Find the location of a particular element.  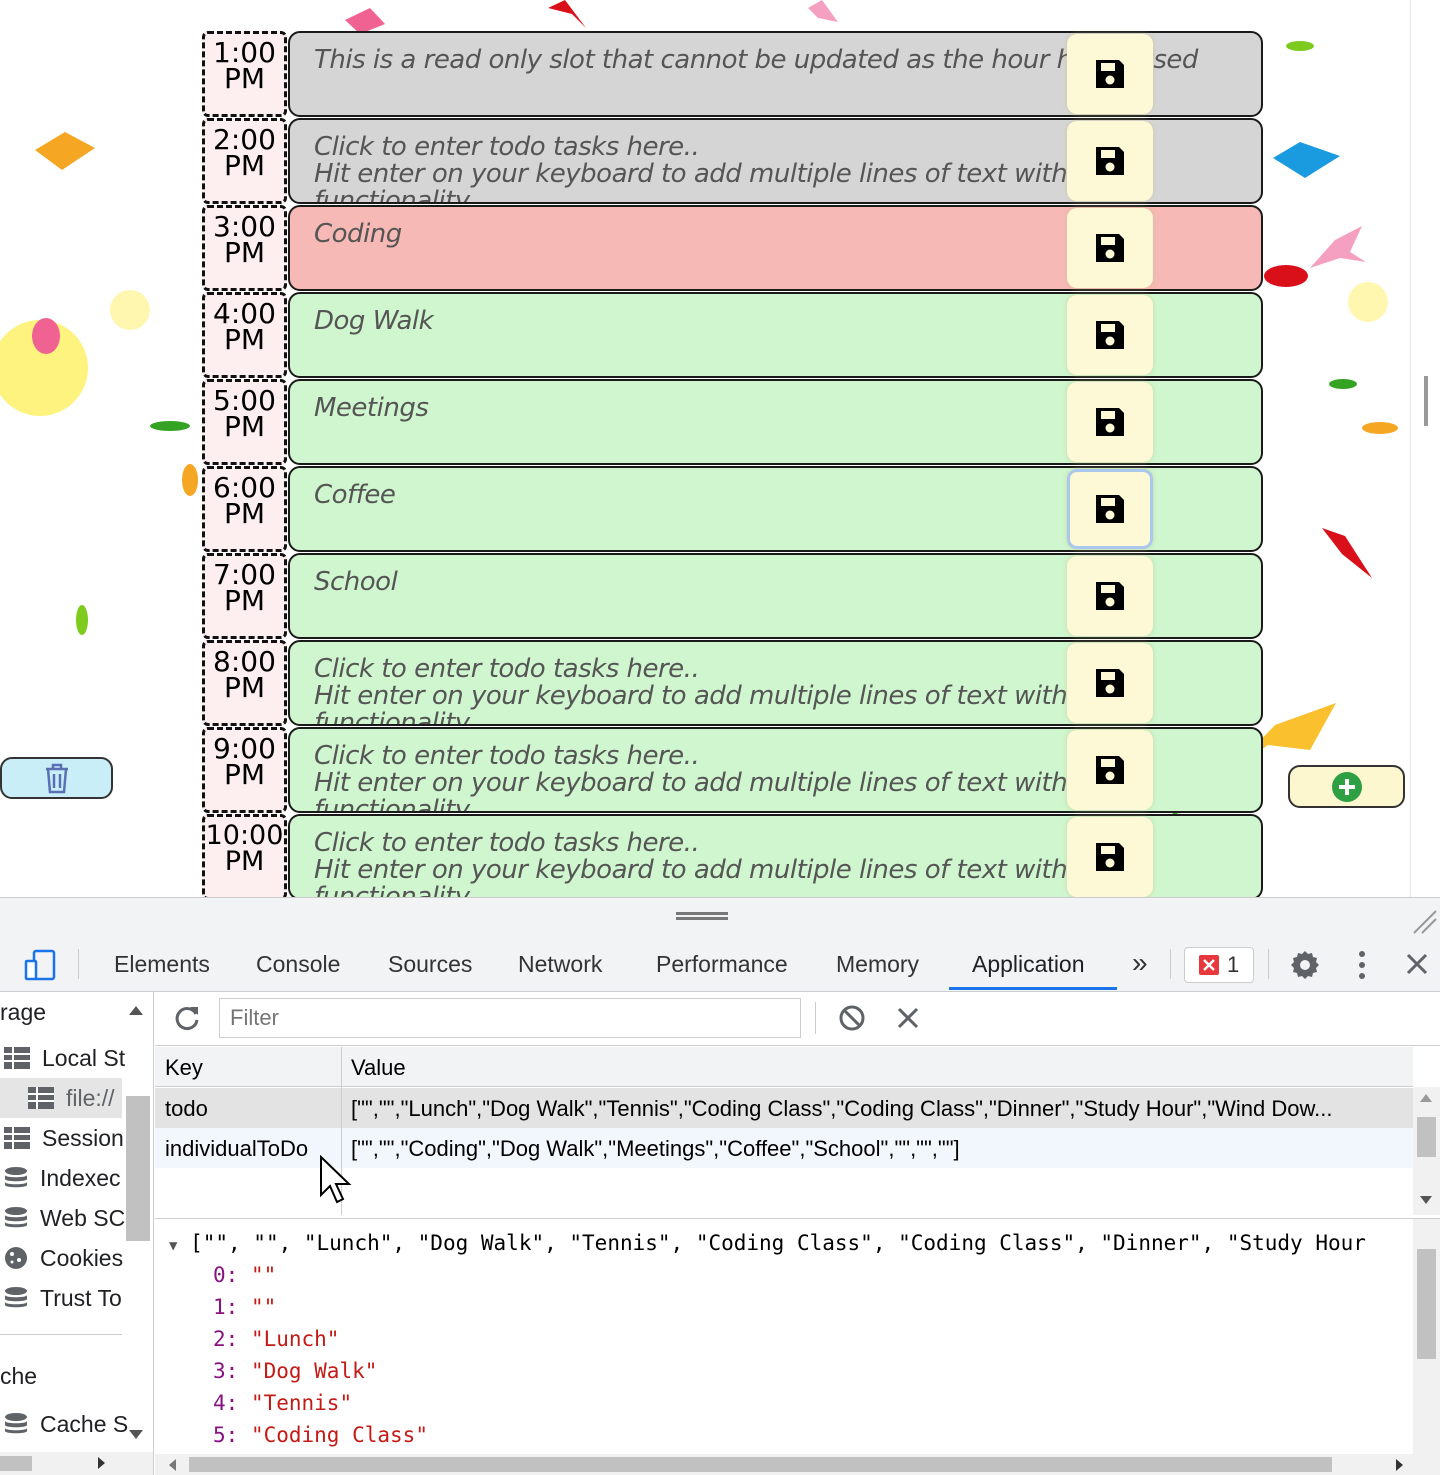

refresh-icon is located at coordinates (187, 1020).